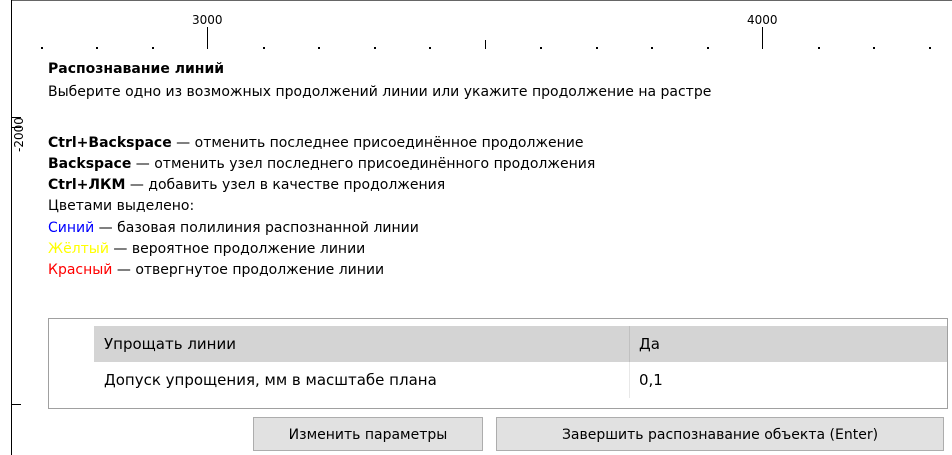  I want to click on canvas-top-border, so click(481, 0).